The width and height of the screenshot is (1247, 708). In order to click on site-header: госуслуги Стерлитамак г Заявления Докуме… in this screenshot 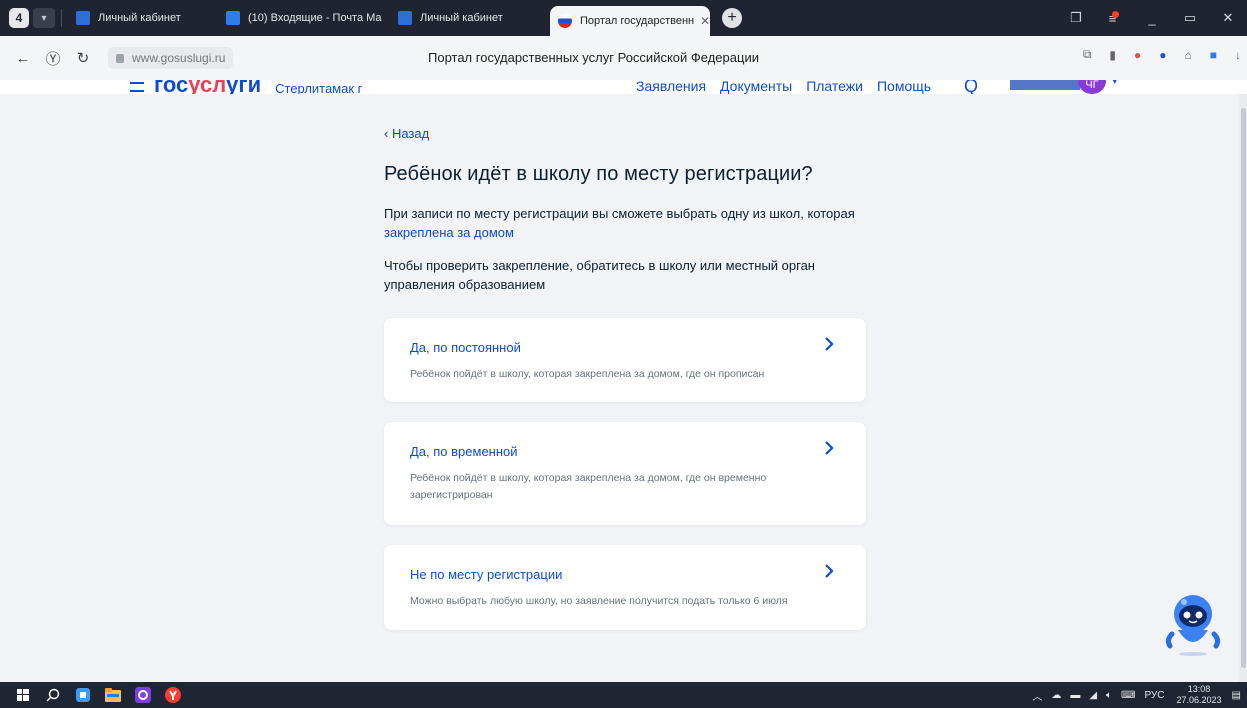, I will do `click(623, 87)`.